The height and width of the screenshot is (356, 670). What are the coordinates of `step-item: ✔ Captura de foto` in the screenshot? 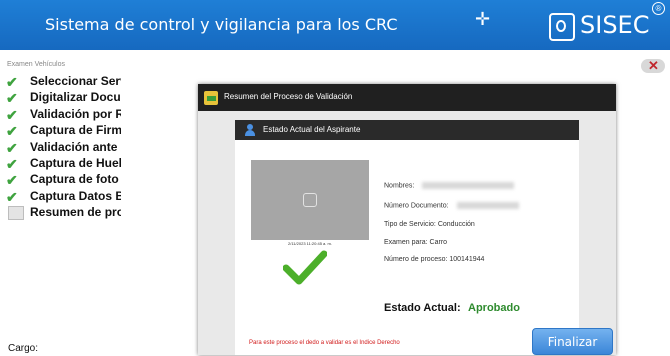 It's located at (63, 180).